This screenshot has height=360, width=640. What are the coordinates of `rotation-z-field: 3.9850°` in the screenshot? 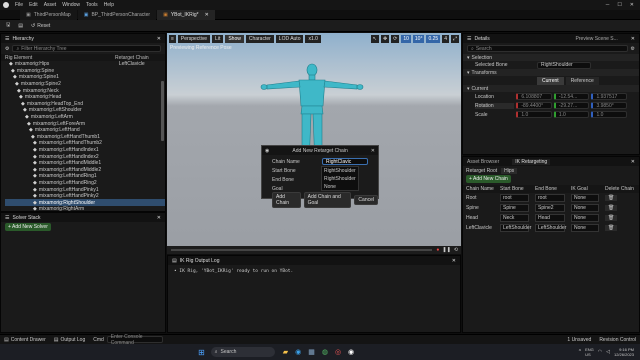 It's located at (609, 105).